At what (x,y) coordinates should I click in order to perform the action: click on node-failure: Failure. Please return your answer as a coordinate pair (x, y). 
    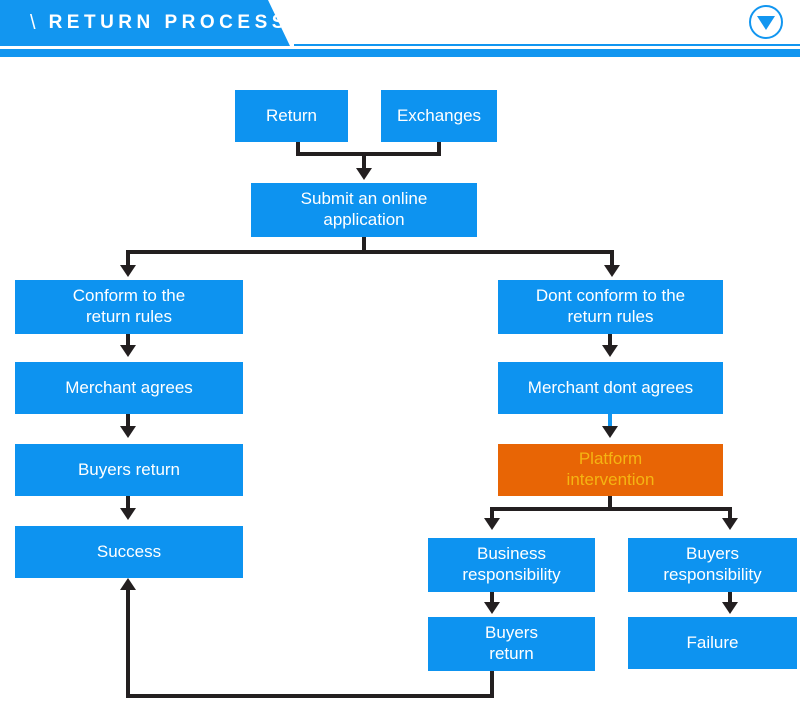
    Looking at the image, I should click on (712, 643).